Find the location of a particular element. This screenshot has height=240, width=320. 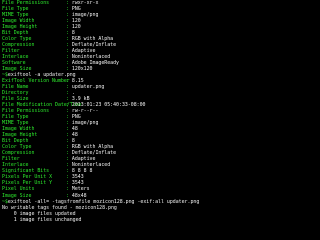

exif-value: updater.png is located at coordinates (88, 87).